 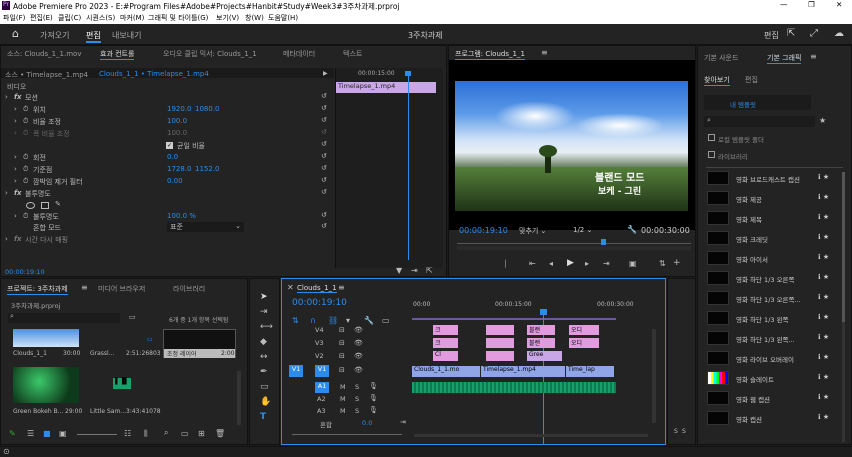 I want to click on audio-clip-a1, so click(x=514, y=387).